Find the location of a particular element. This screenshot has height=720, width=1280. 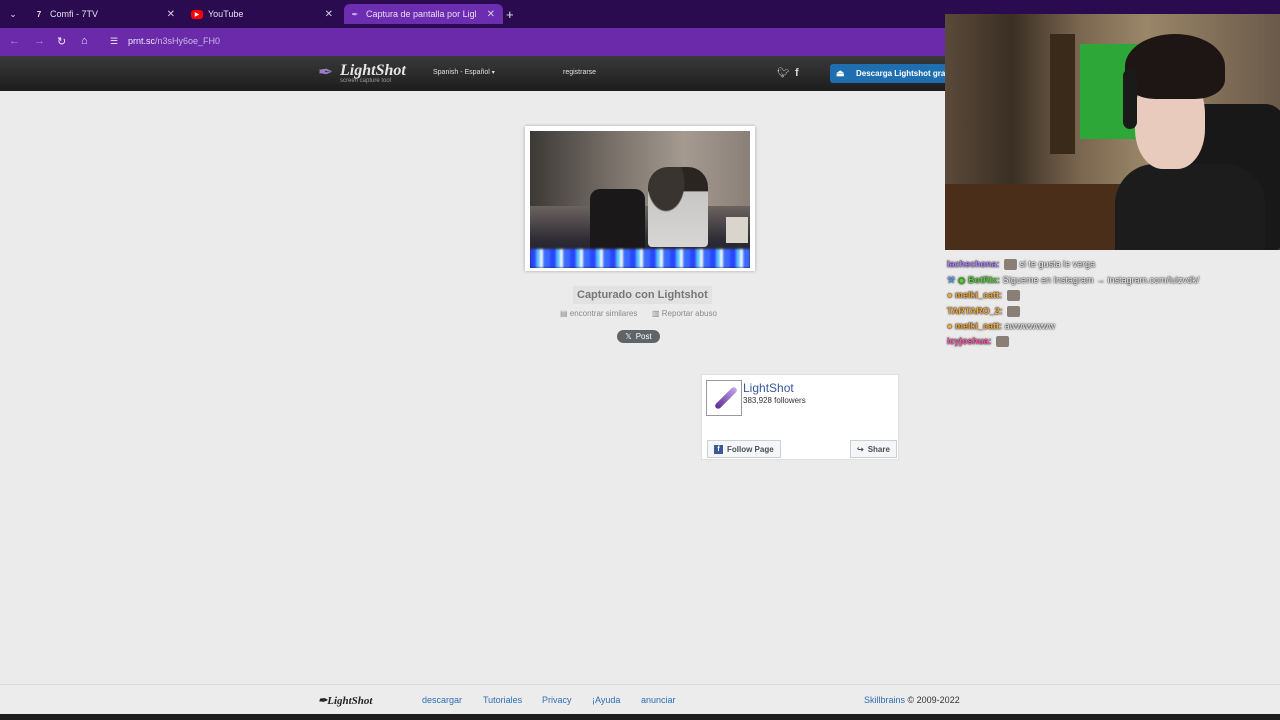

lightshot-page-avatar is located at coordinates (724, 398).